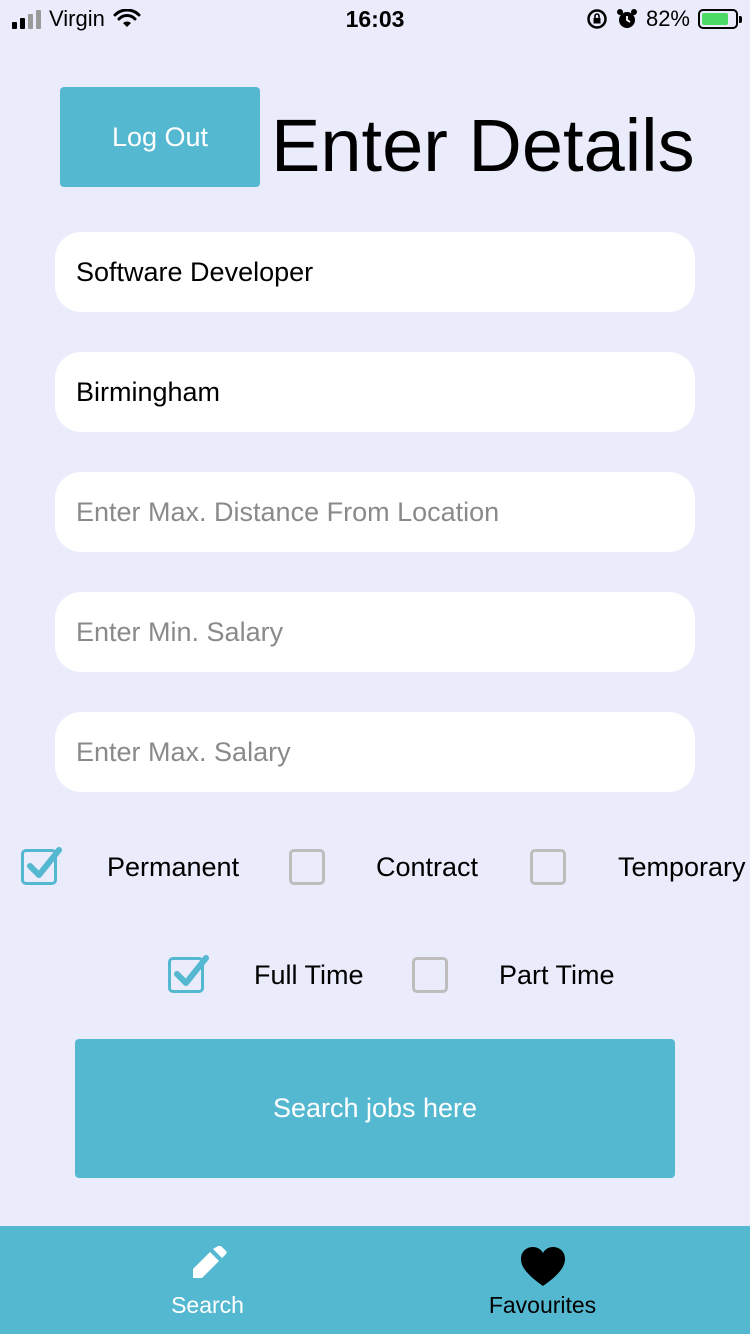 The image size is (750, 1334). Describe the element at coordinates (430, 975) in the screenshot. I see `part-time-checkbox` at that location.